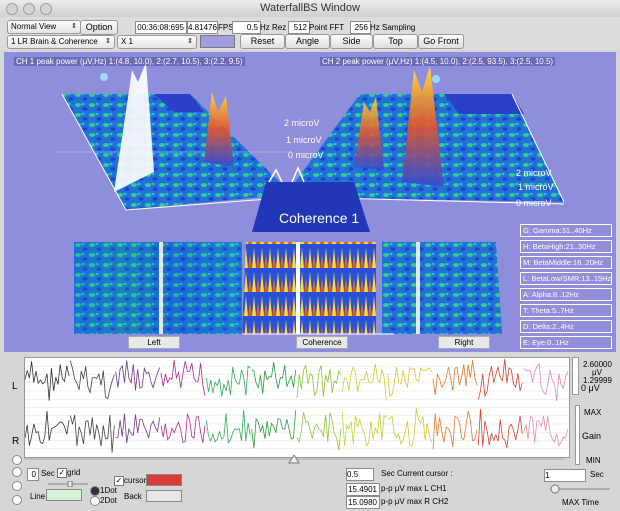  I want to click on scale-slider-track, so click(575, 376).